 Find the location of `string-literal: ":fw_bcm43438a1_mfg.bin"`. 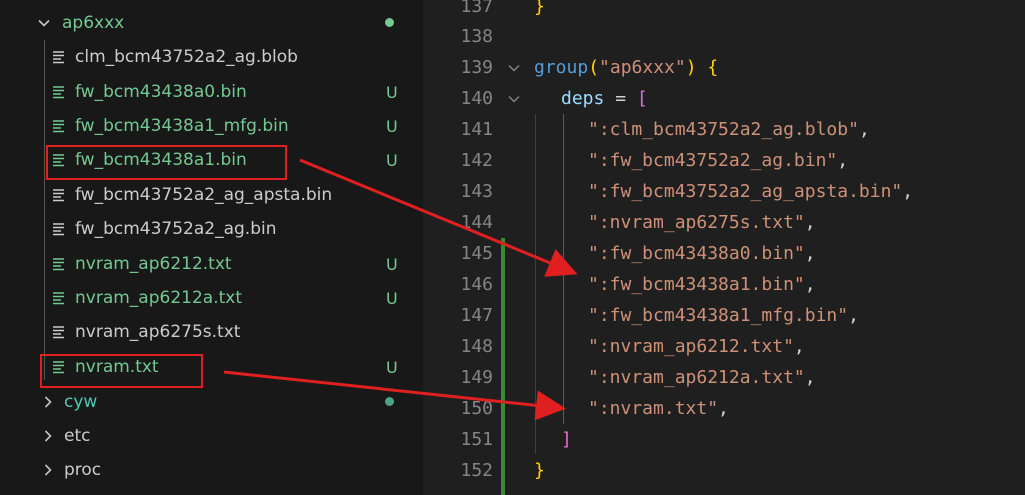

string-literal: ":fw_bcm43438a1_mfg.bin" is located at coordinates (718, 315).